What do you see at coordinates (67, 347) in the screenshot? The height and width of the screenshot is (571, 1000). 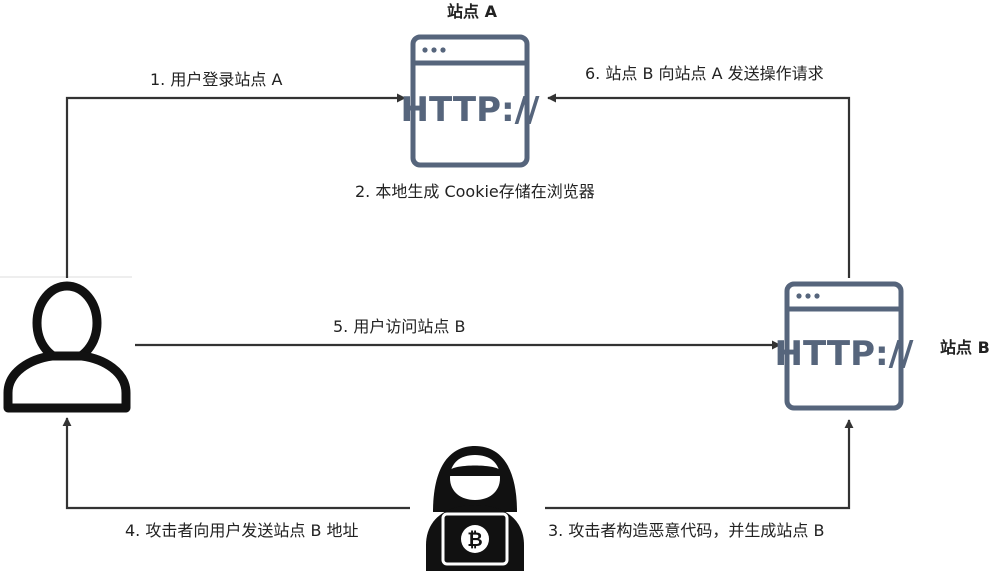 I see `user-icon` at bounding box center [67, 347].